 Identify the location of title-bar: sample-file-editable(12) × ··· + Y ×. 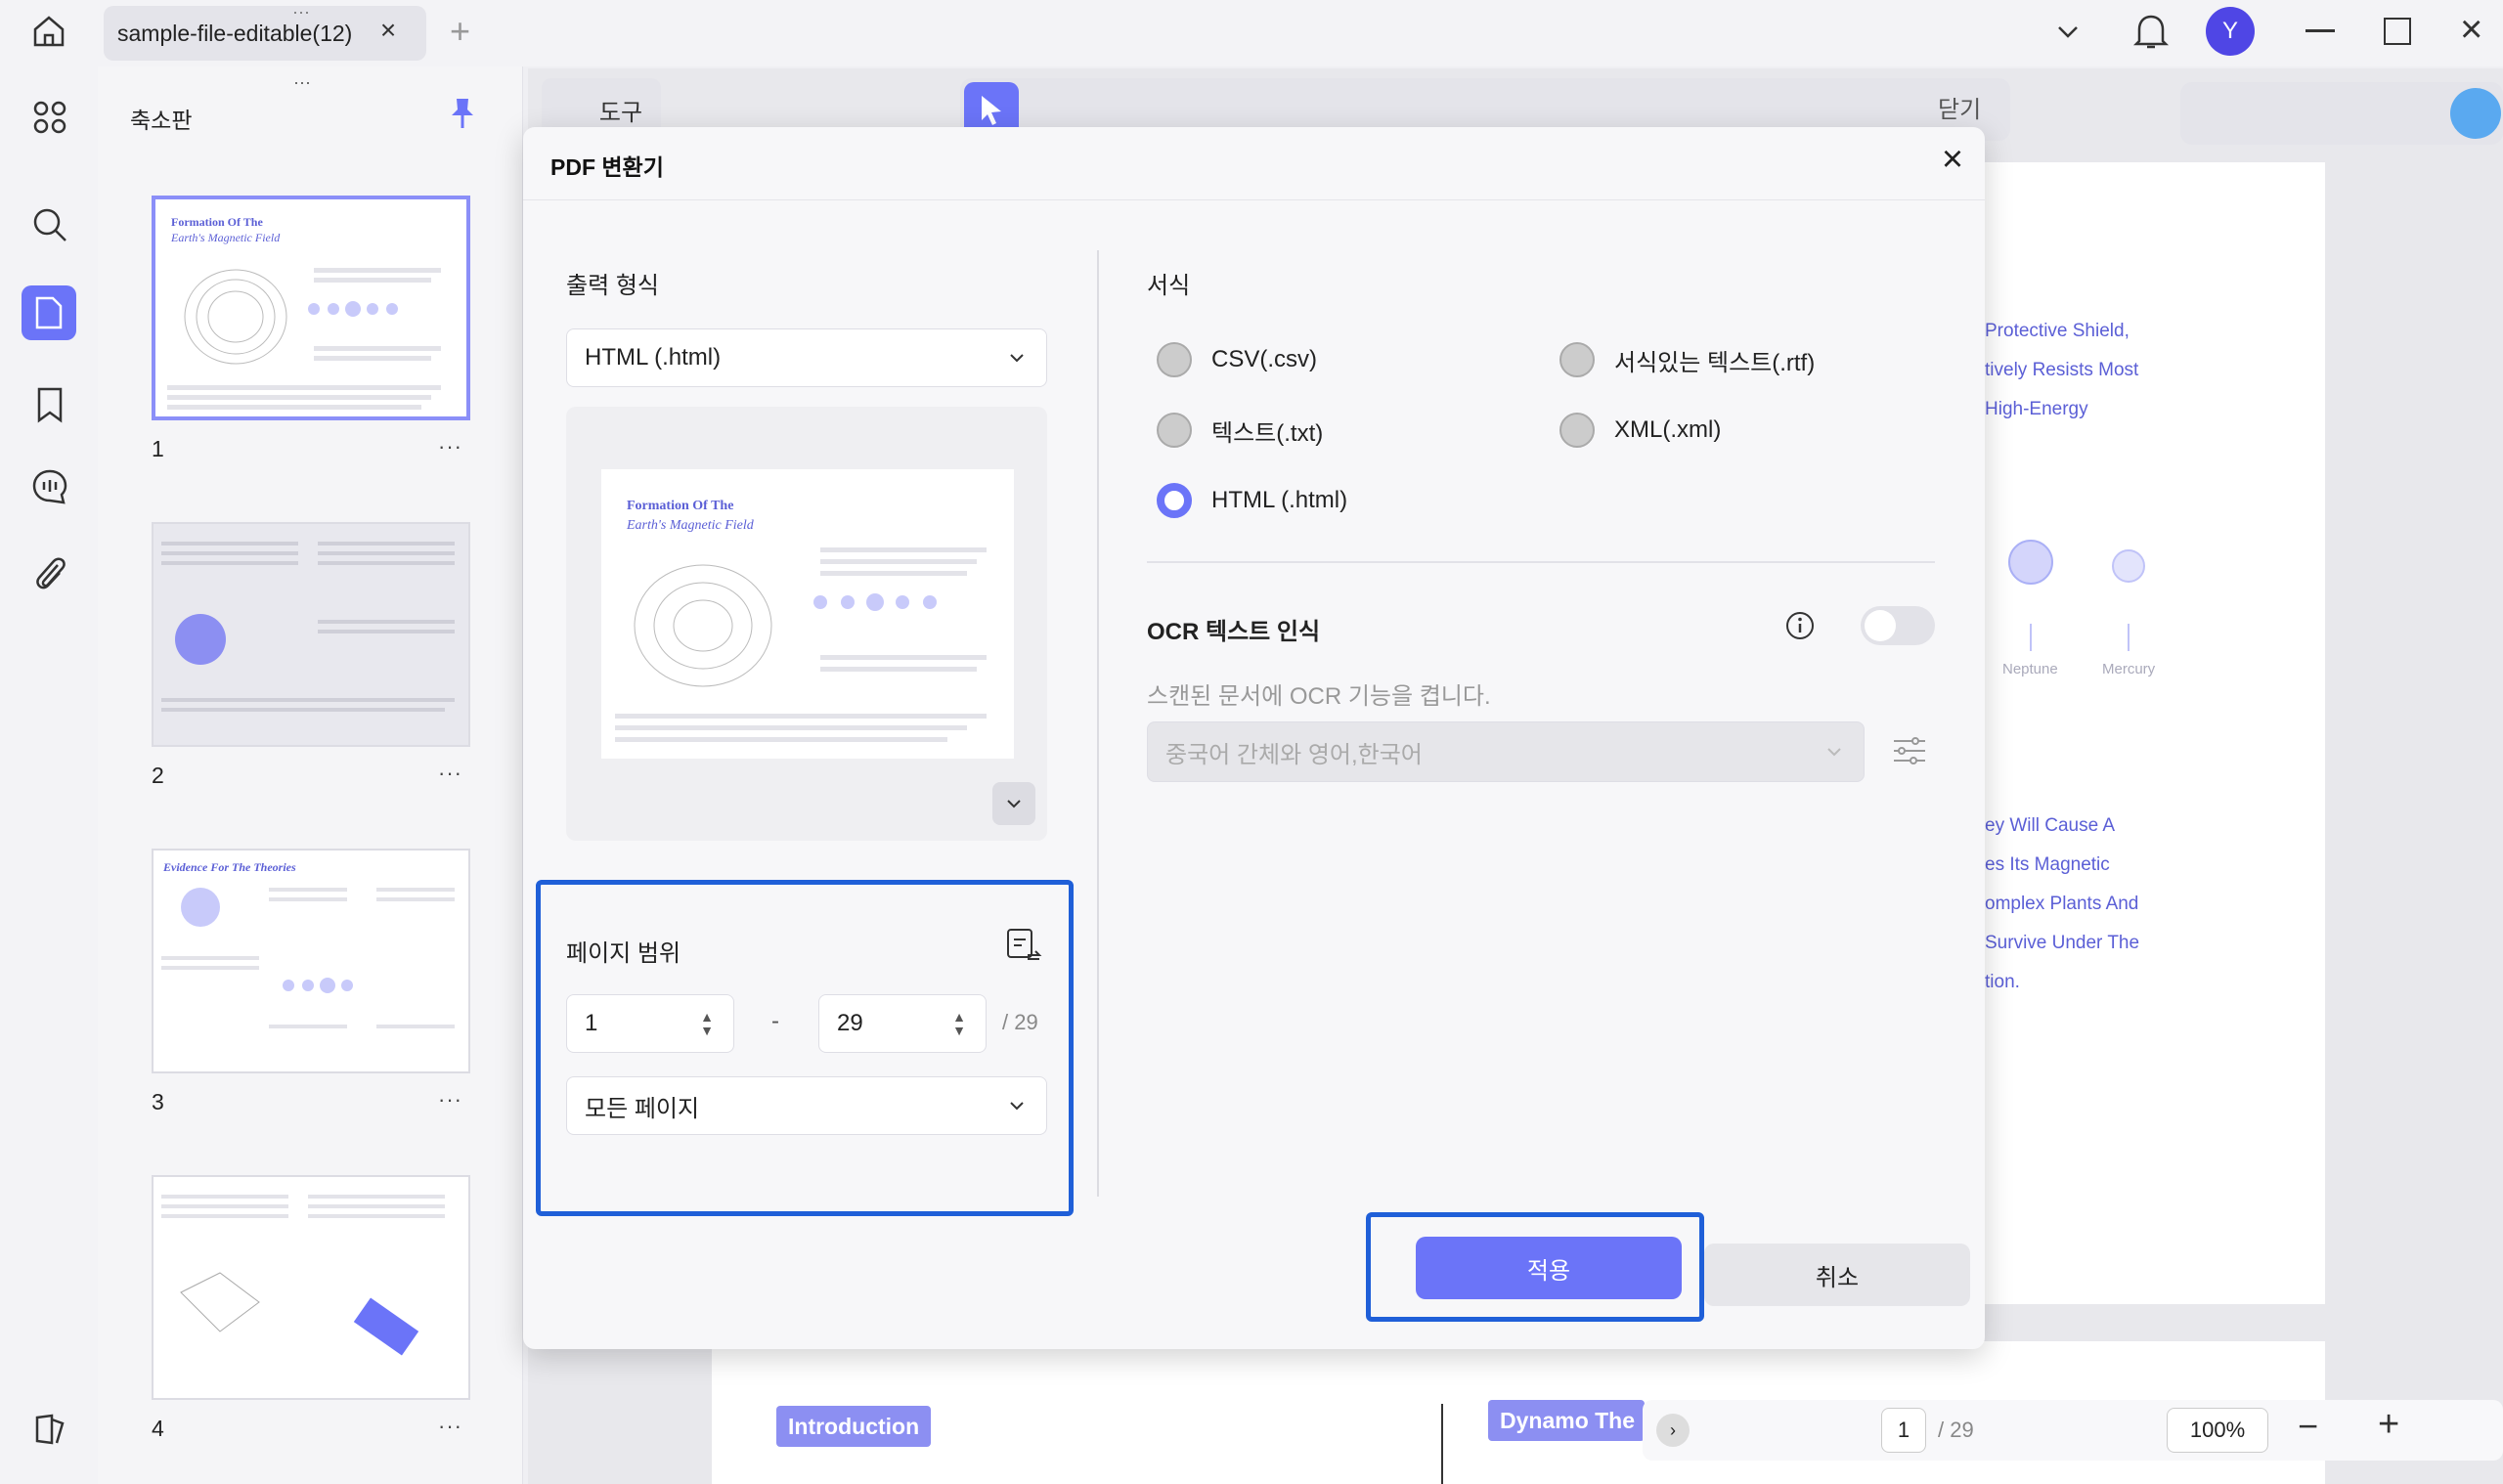
(1251, 33).